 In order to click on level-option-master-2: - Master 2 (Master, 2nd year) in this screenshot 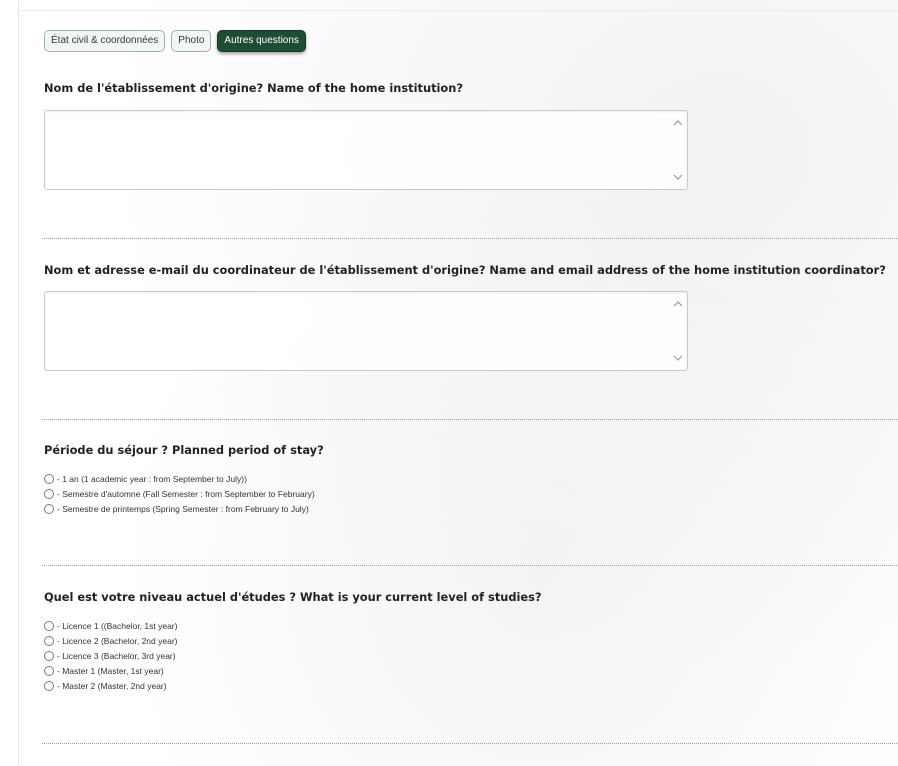, I will do `click(110, 685)`.